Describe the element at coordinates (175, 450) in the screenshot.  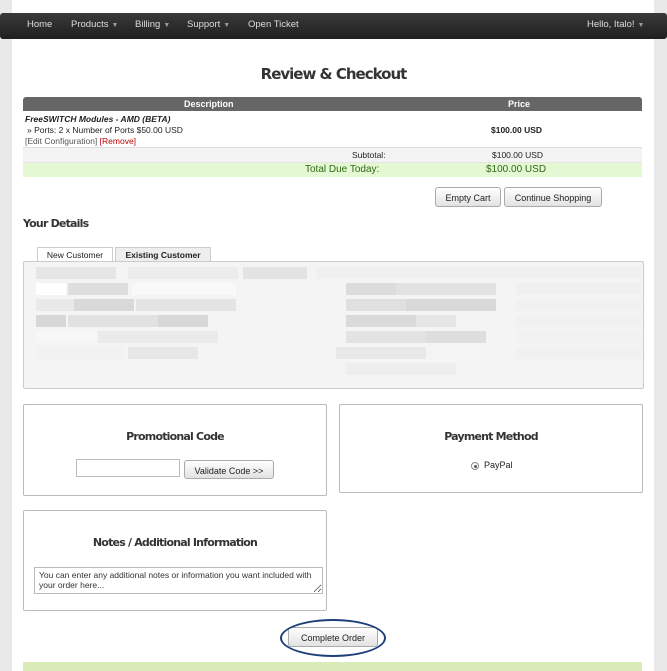
I see `promo-code-panel: Promotional Code Validate Code >>` at that location.